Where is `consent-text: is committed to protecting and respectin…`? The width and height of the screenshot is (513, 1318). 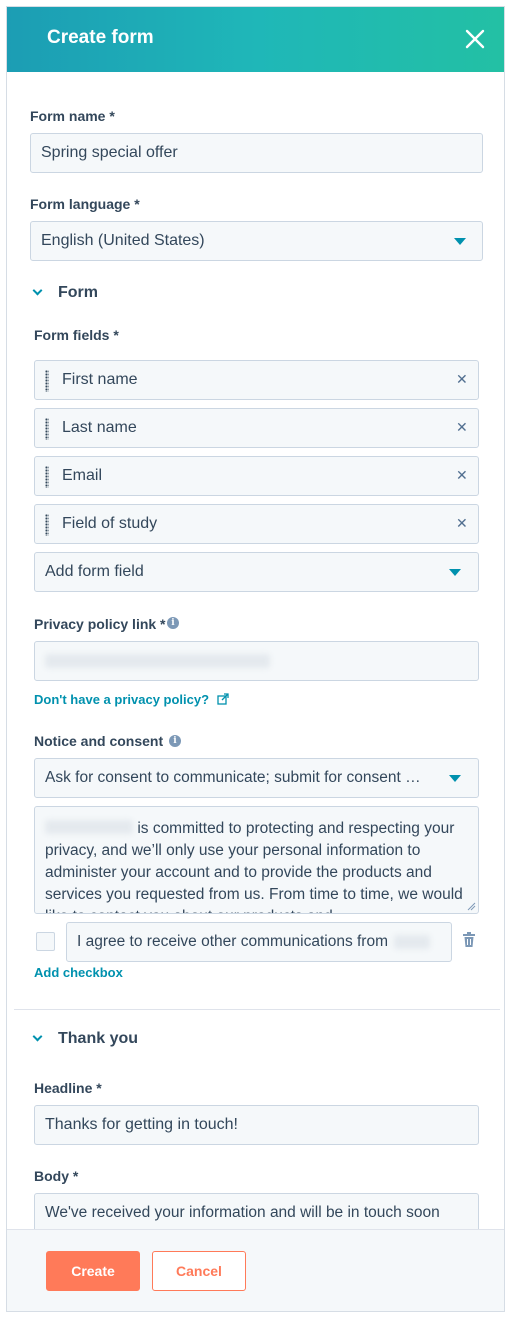
consent-text: is committed to protecting and respectin… is located at coordinates (261, 865).